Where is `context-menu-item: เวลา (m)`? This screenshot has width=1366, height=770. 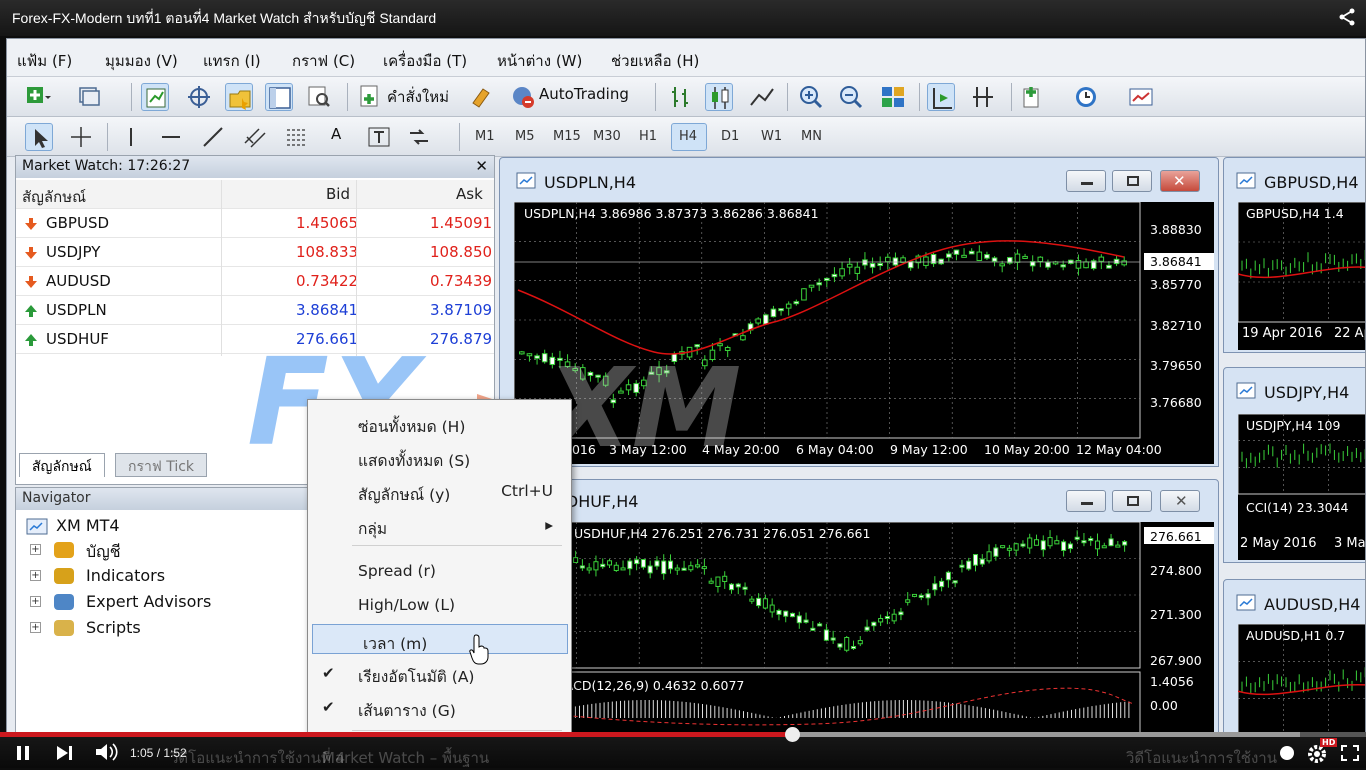
context-menu-item: เวลา (m) is located at coordinates (440, 639).